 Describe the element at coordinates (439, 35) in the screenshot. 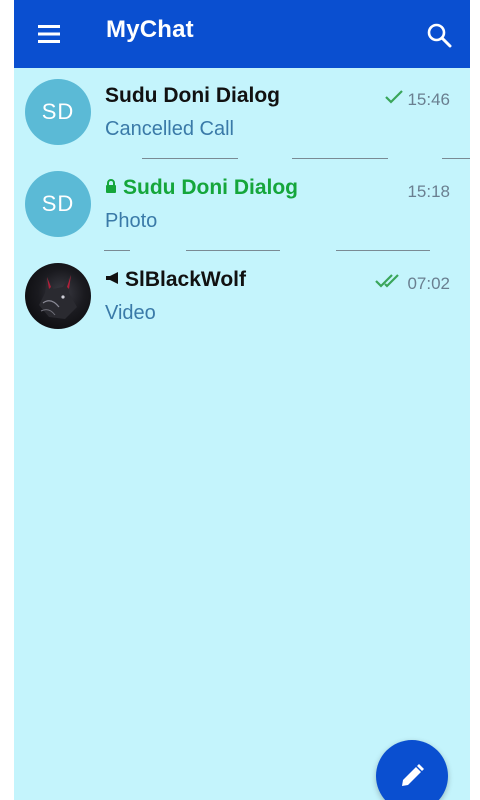

I see `search-icon` at that location.